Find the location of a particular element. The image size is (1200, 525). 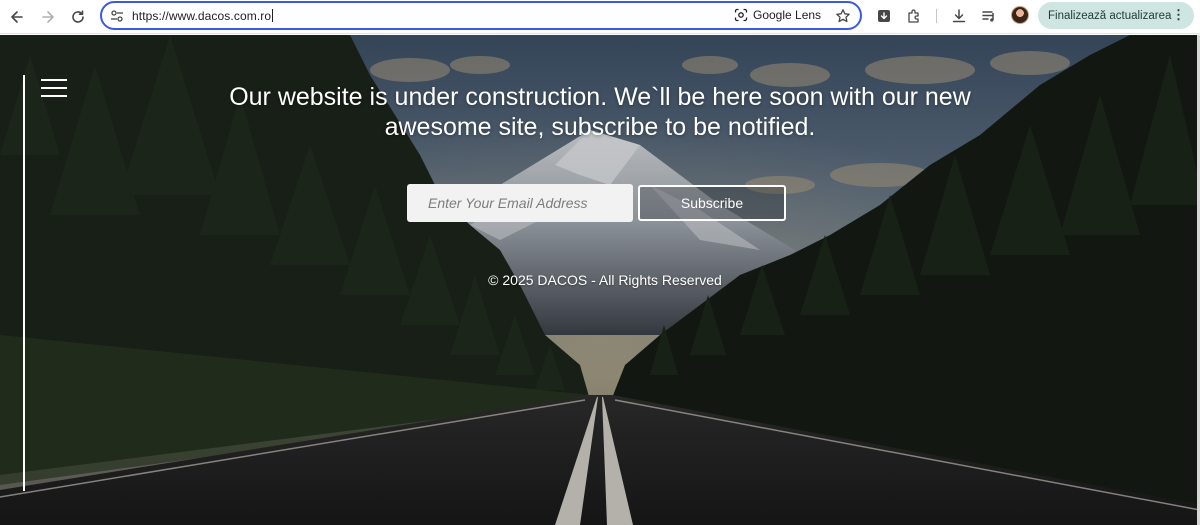

extensions-button is located at coordinates (914, 16).